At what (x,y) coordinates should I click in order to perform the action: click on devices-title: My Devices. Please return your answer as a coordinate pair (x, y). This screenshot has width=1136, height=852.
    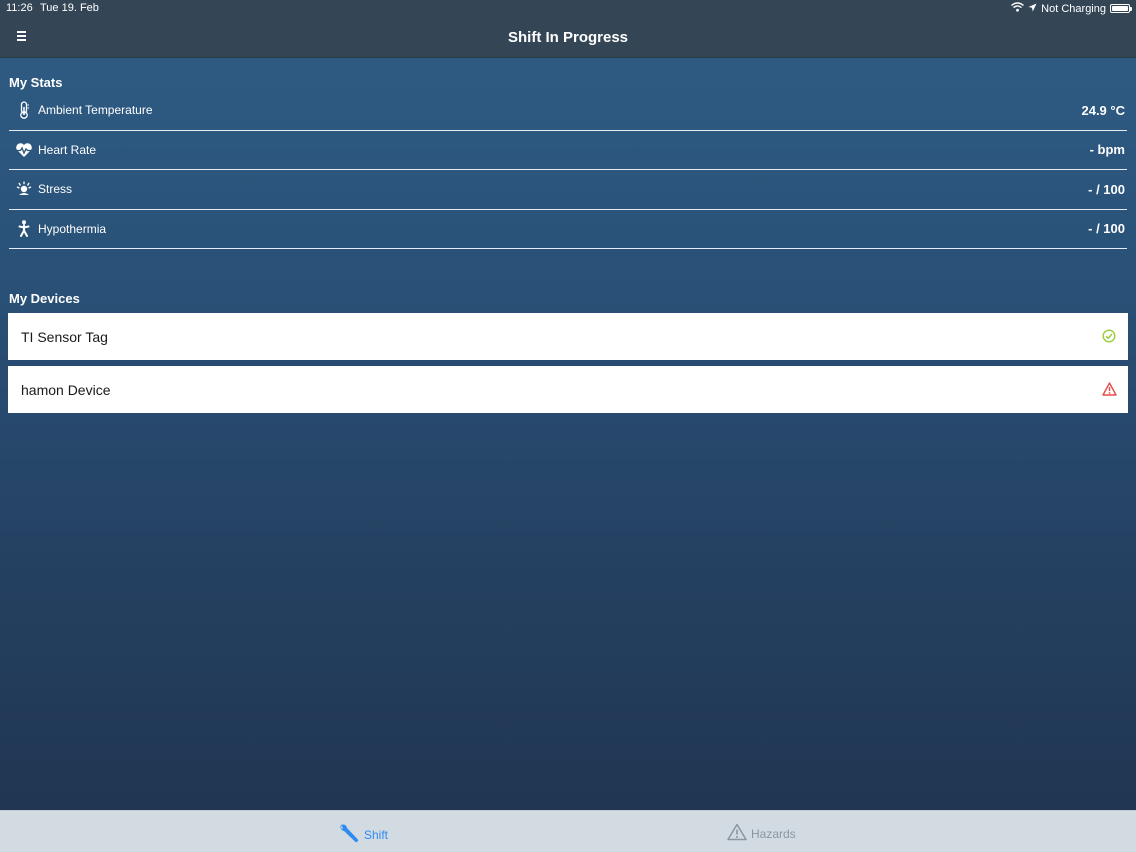
    Looking at the image, I should click on (44, 298).